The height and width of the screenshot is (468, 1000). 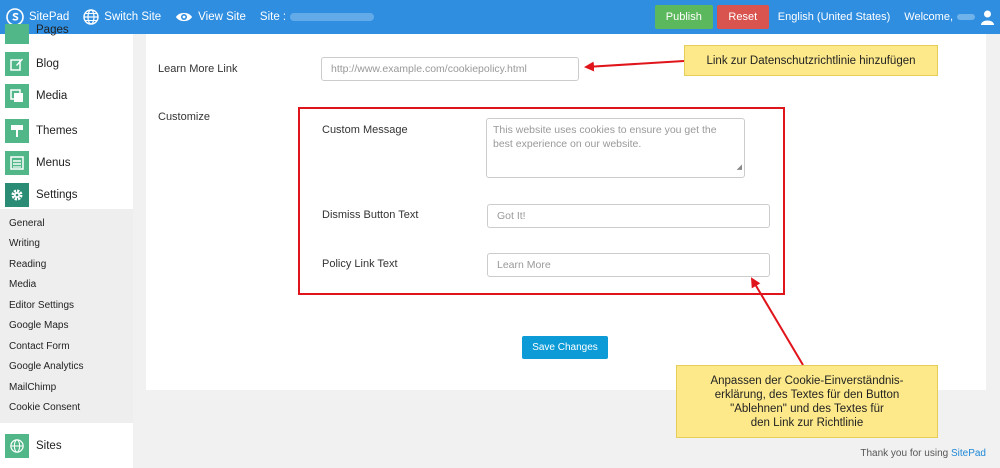 I want to click on sidebar-item-label: Sites, so click(x=49, y=446).